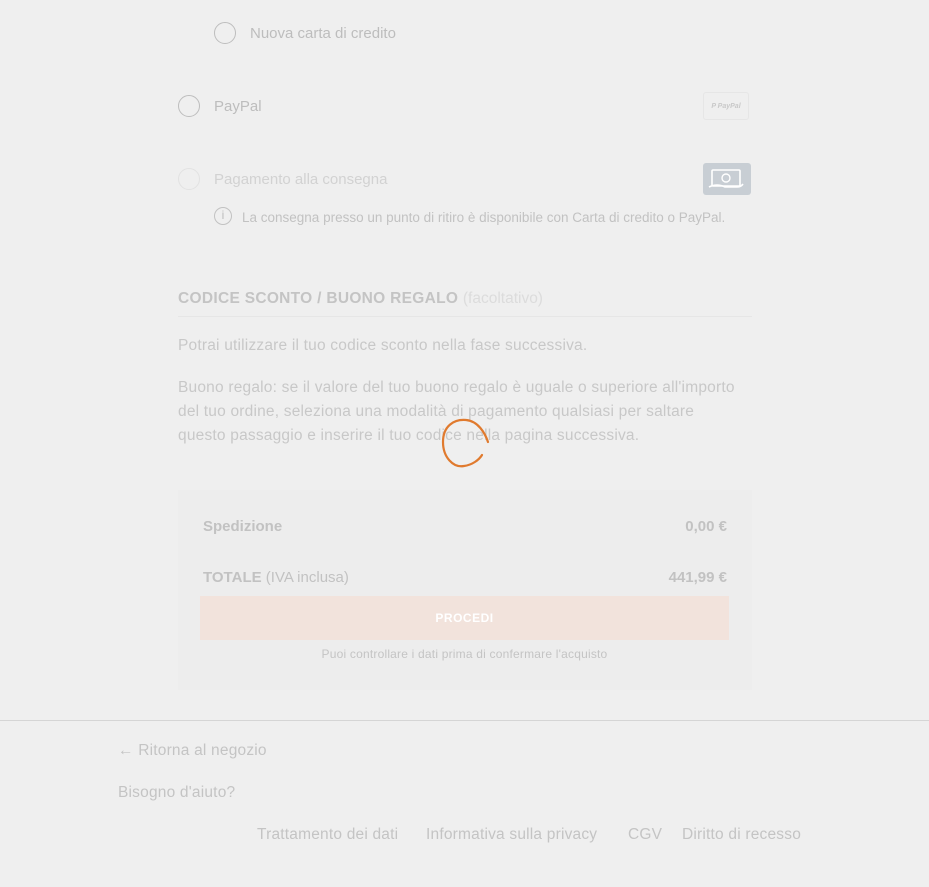 The height and width of the screenshot is (887, 929). I want to click on discount-title: CODICE SCONTO / BUONO REGALO, so click(318, 298).